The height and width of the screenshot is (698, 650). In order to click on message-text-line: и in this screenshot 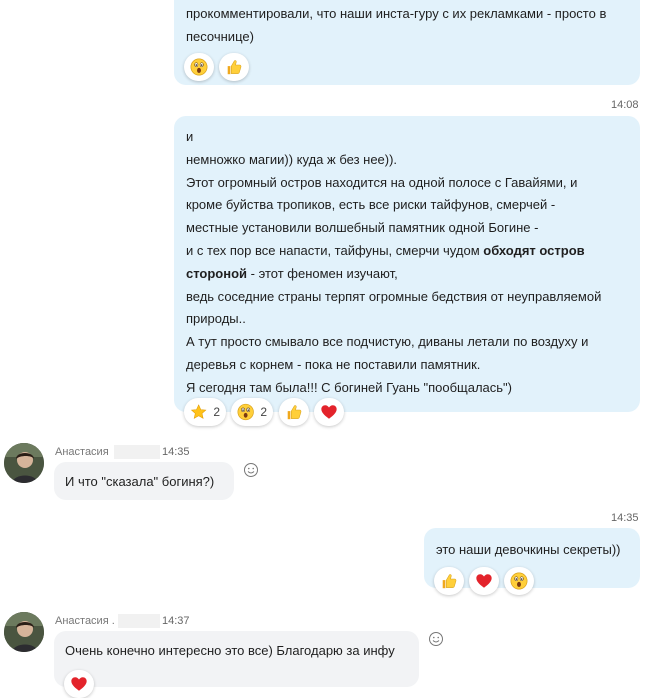, I will do `click(190, 136)`.